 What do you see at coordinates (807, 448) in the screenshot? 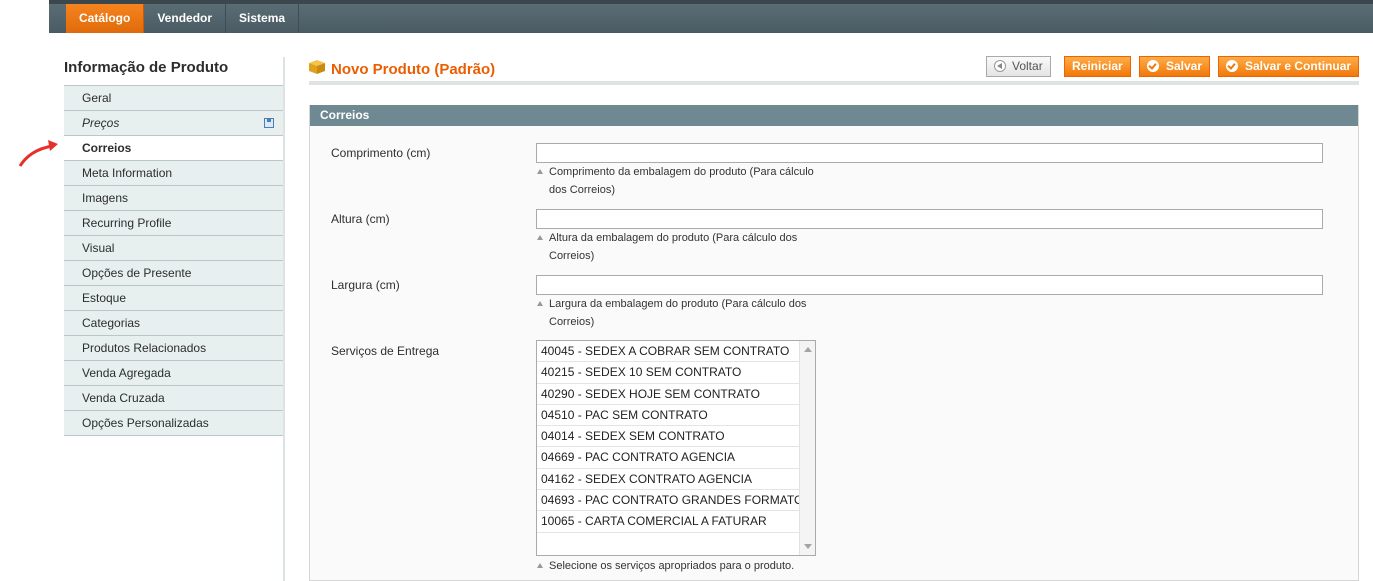
I see `services-scrollbar` at bounding box center [807, 448].